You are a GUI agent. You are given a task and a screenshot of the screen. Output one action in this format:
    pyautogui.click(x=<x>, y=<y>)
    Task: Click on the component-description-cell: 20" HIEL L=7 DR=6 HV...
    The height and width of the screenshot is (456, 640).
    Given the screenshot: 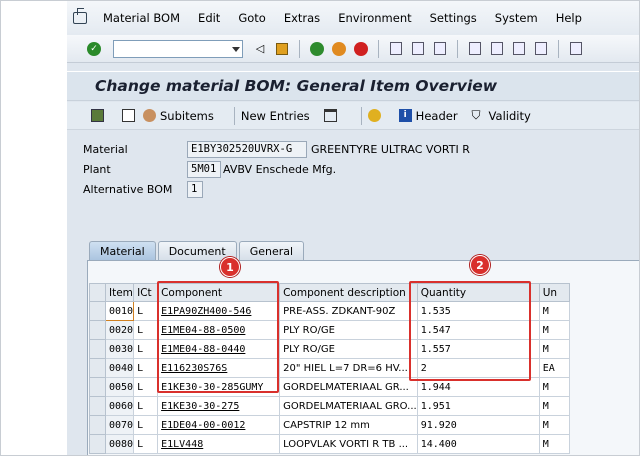 What is the action you would take?
    pyautogui.click(x=348, y=368)
    